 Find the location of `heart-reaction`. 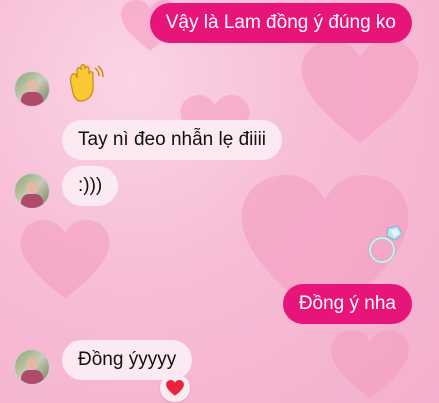

heart-reaction is located at coordinates (175, 388).